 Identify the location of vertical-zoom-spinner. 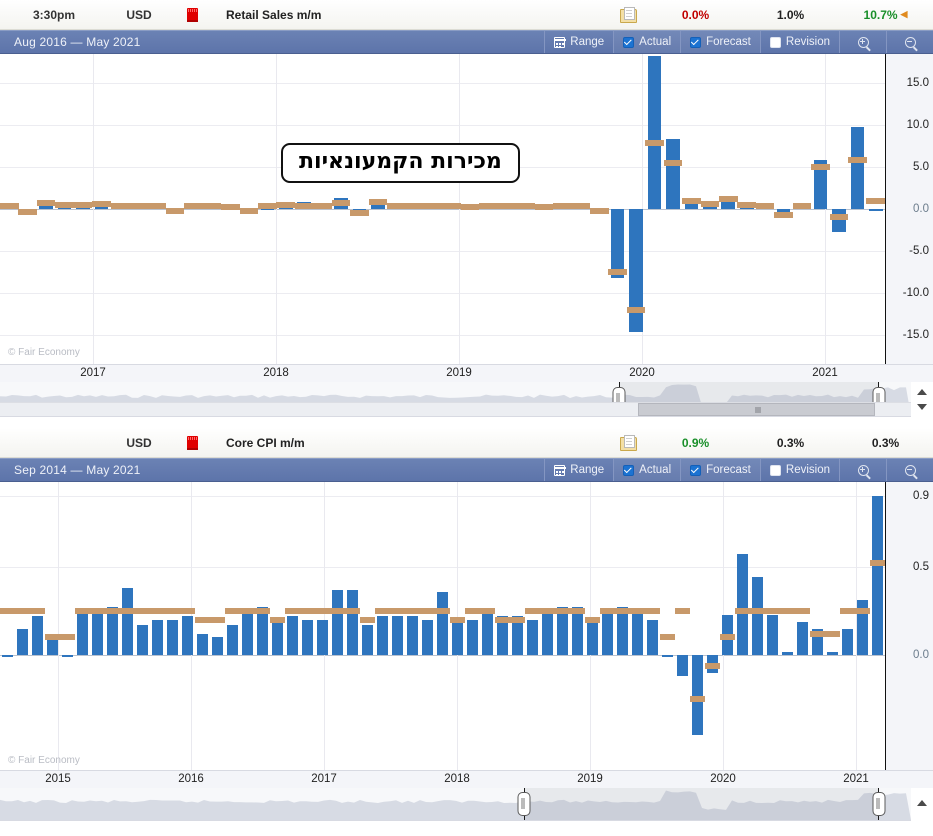
(922, 399).